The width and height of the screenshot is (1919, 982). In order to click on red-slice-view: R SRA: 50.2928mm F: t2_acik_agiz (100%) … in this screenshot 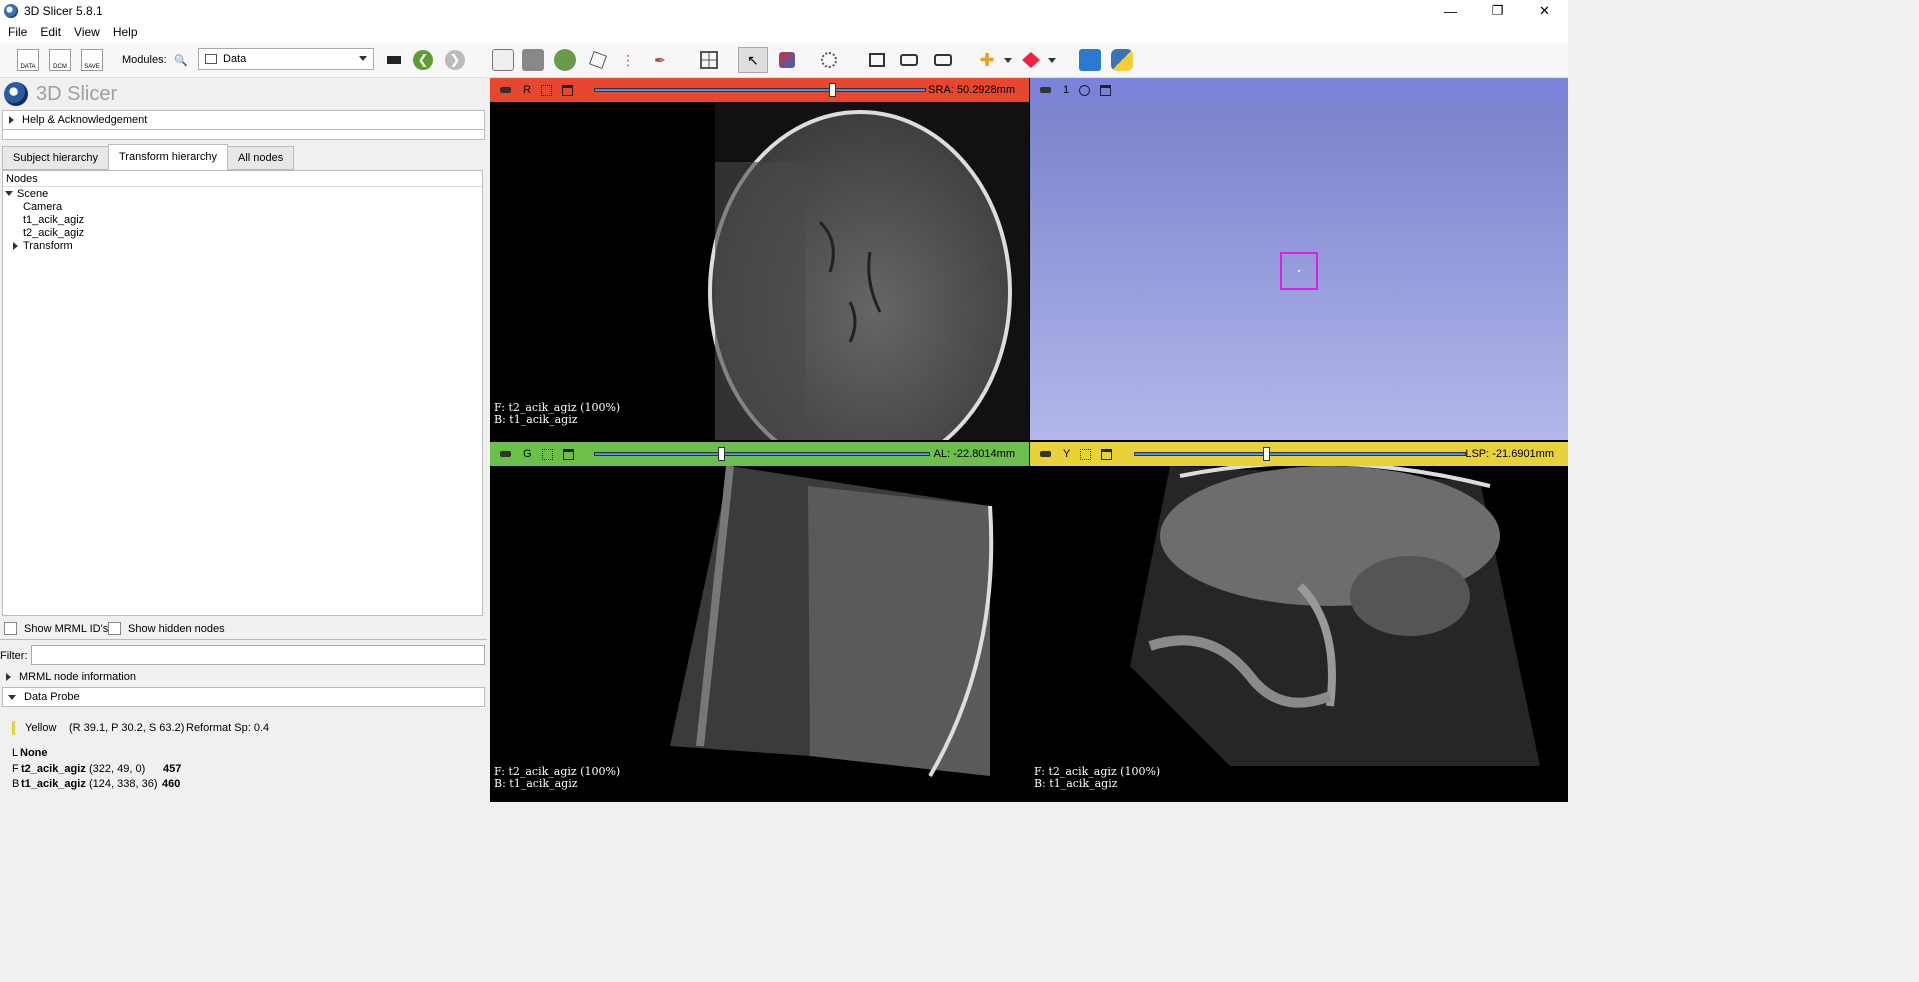, I will do `click(759, 259)`.